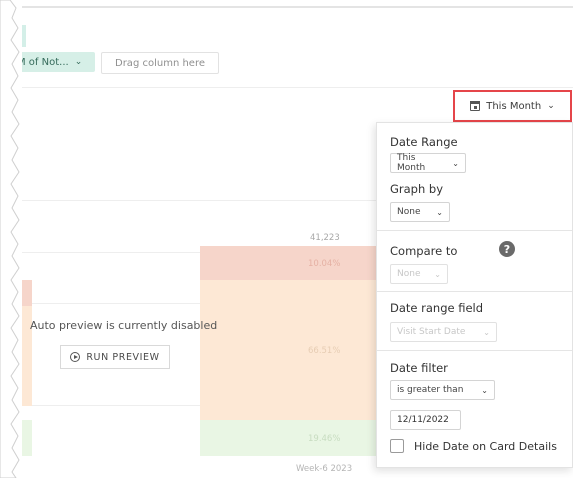 The width and height of the screenshot is (573, 478). I want to click on period-selector-label: This Month, so click(514, 106).